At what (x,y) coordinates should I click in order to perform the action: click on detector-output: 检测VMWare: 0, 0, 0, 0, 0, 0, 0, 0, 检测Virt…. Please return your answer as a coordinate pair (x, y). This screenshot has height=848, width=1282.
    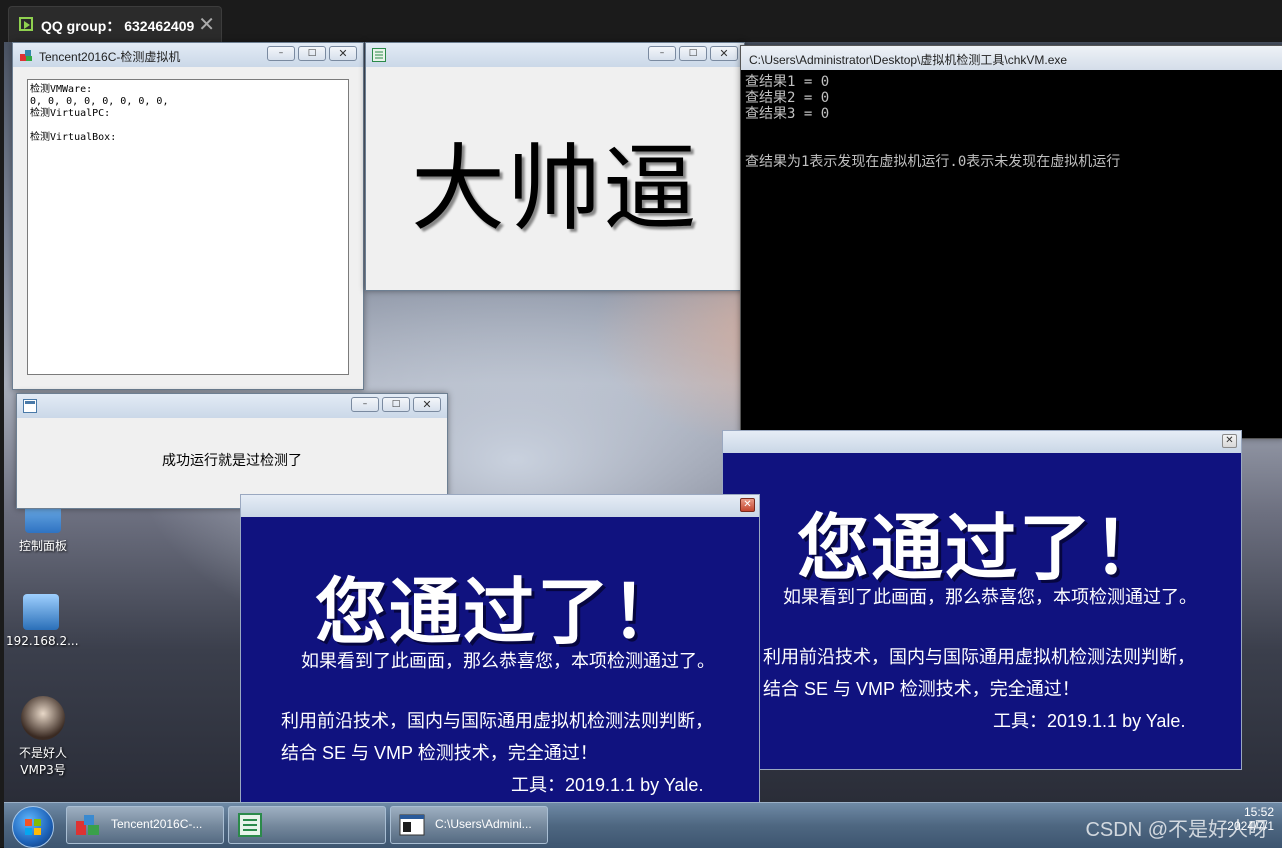
    Looking at the image, I should click on (188, 227).